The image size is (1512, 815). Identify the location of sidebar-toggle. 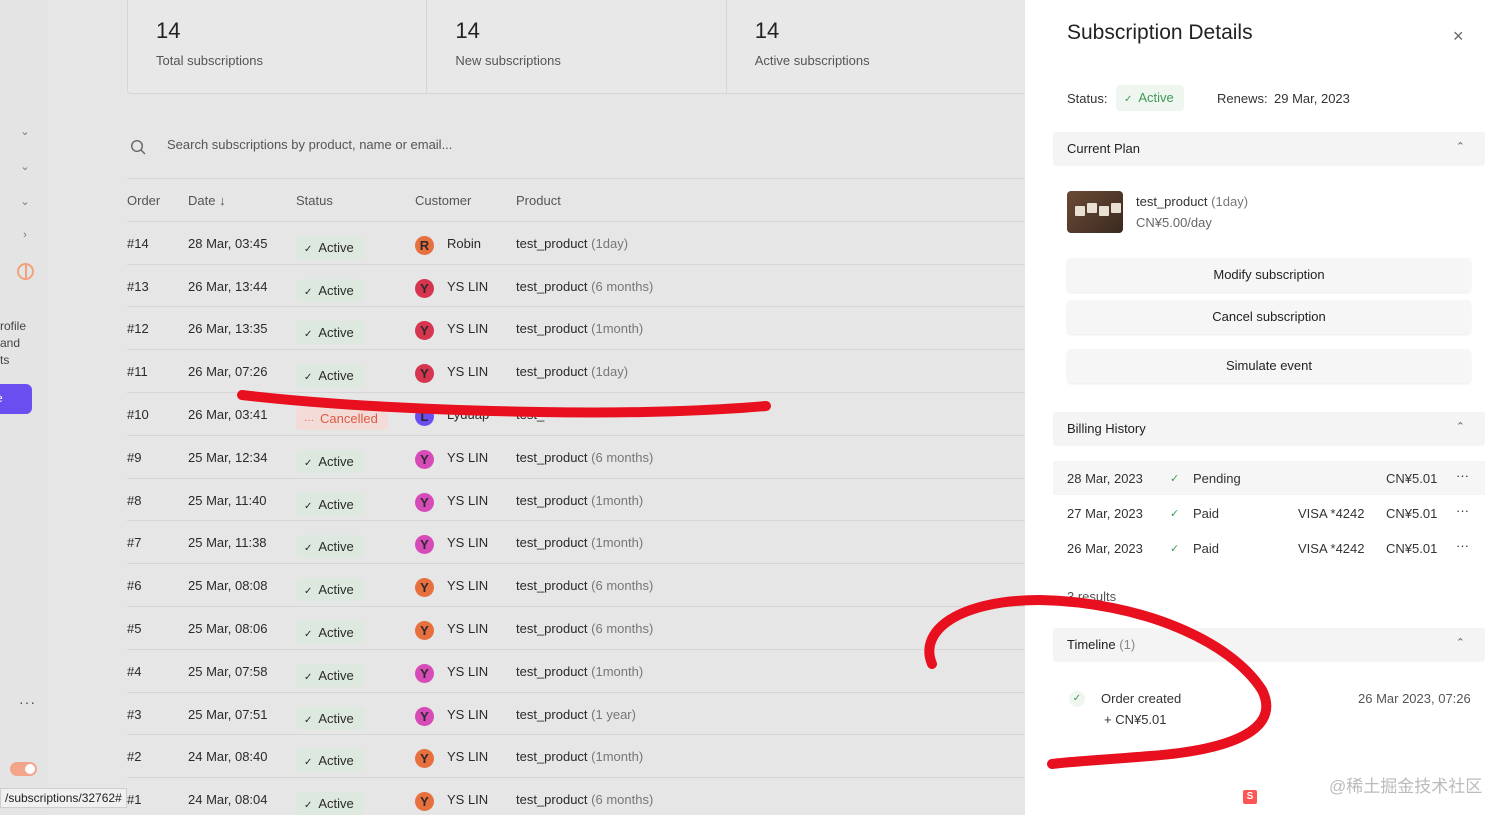
(23, 769).